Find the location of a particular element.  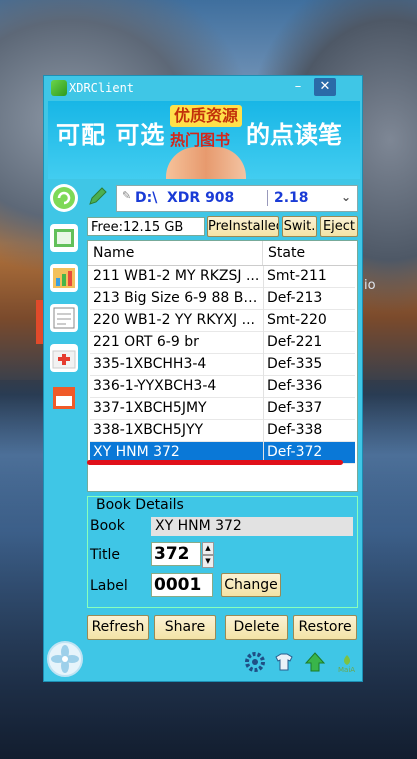

restore-button: Restore is located at coordinates (325, 627).